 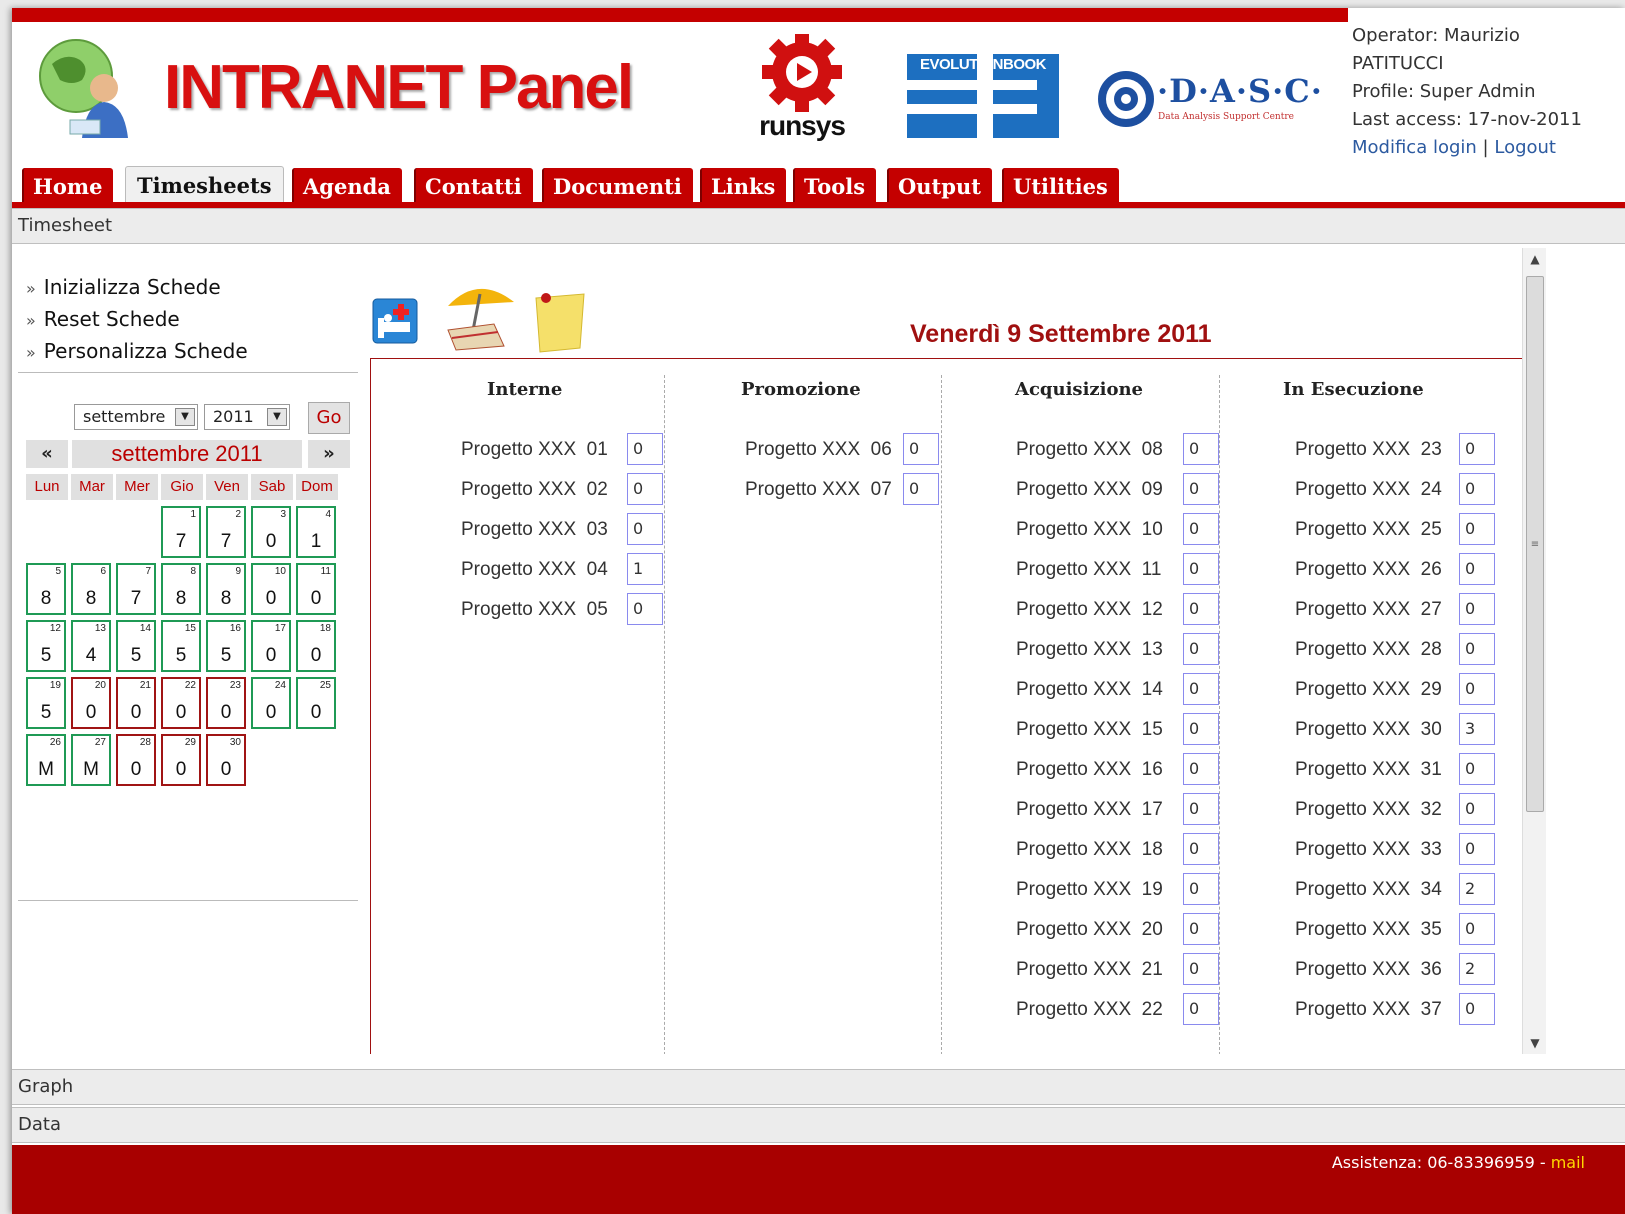 What do you see at coordinates (316, 589) in the screenshot?
I see `calendar-day: 11 0` at bounding box center [316, 589].